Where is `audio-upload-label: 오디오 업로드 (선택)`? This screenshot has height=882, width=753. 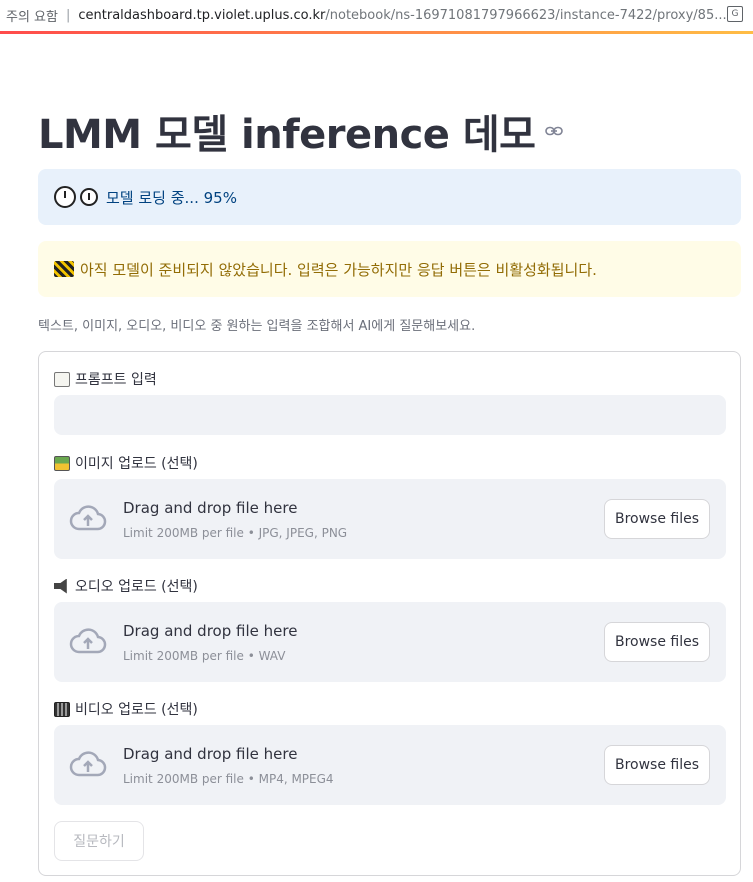
audio-upload-label: 오디오 업로드 (선택) is located at coordinates (126, 586).